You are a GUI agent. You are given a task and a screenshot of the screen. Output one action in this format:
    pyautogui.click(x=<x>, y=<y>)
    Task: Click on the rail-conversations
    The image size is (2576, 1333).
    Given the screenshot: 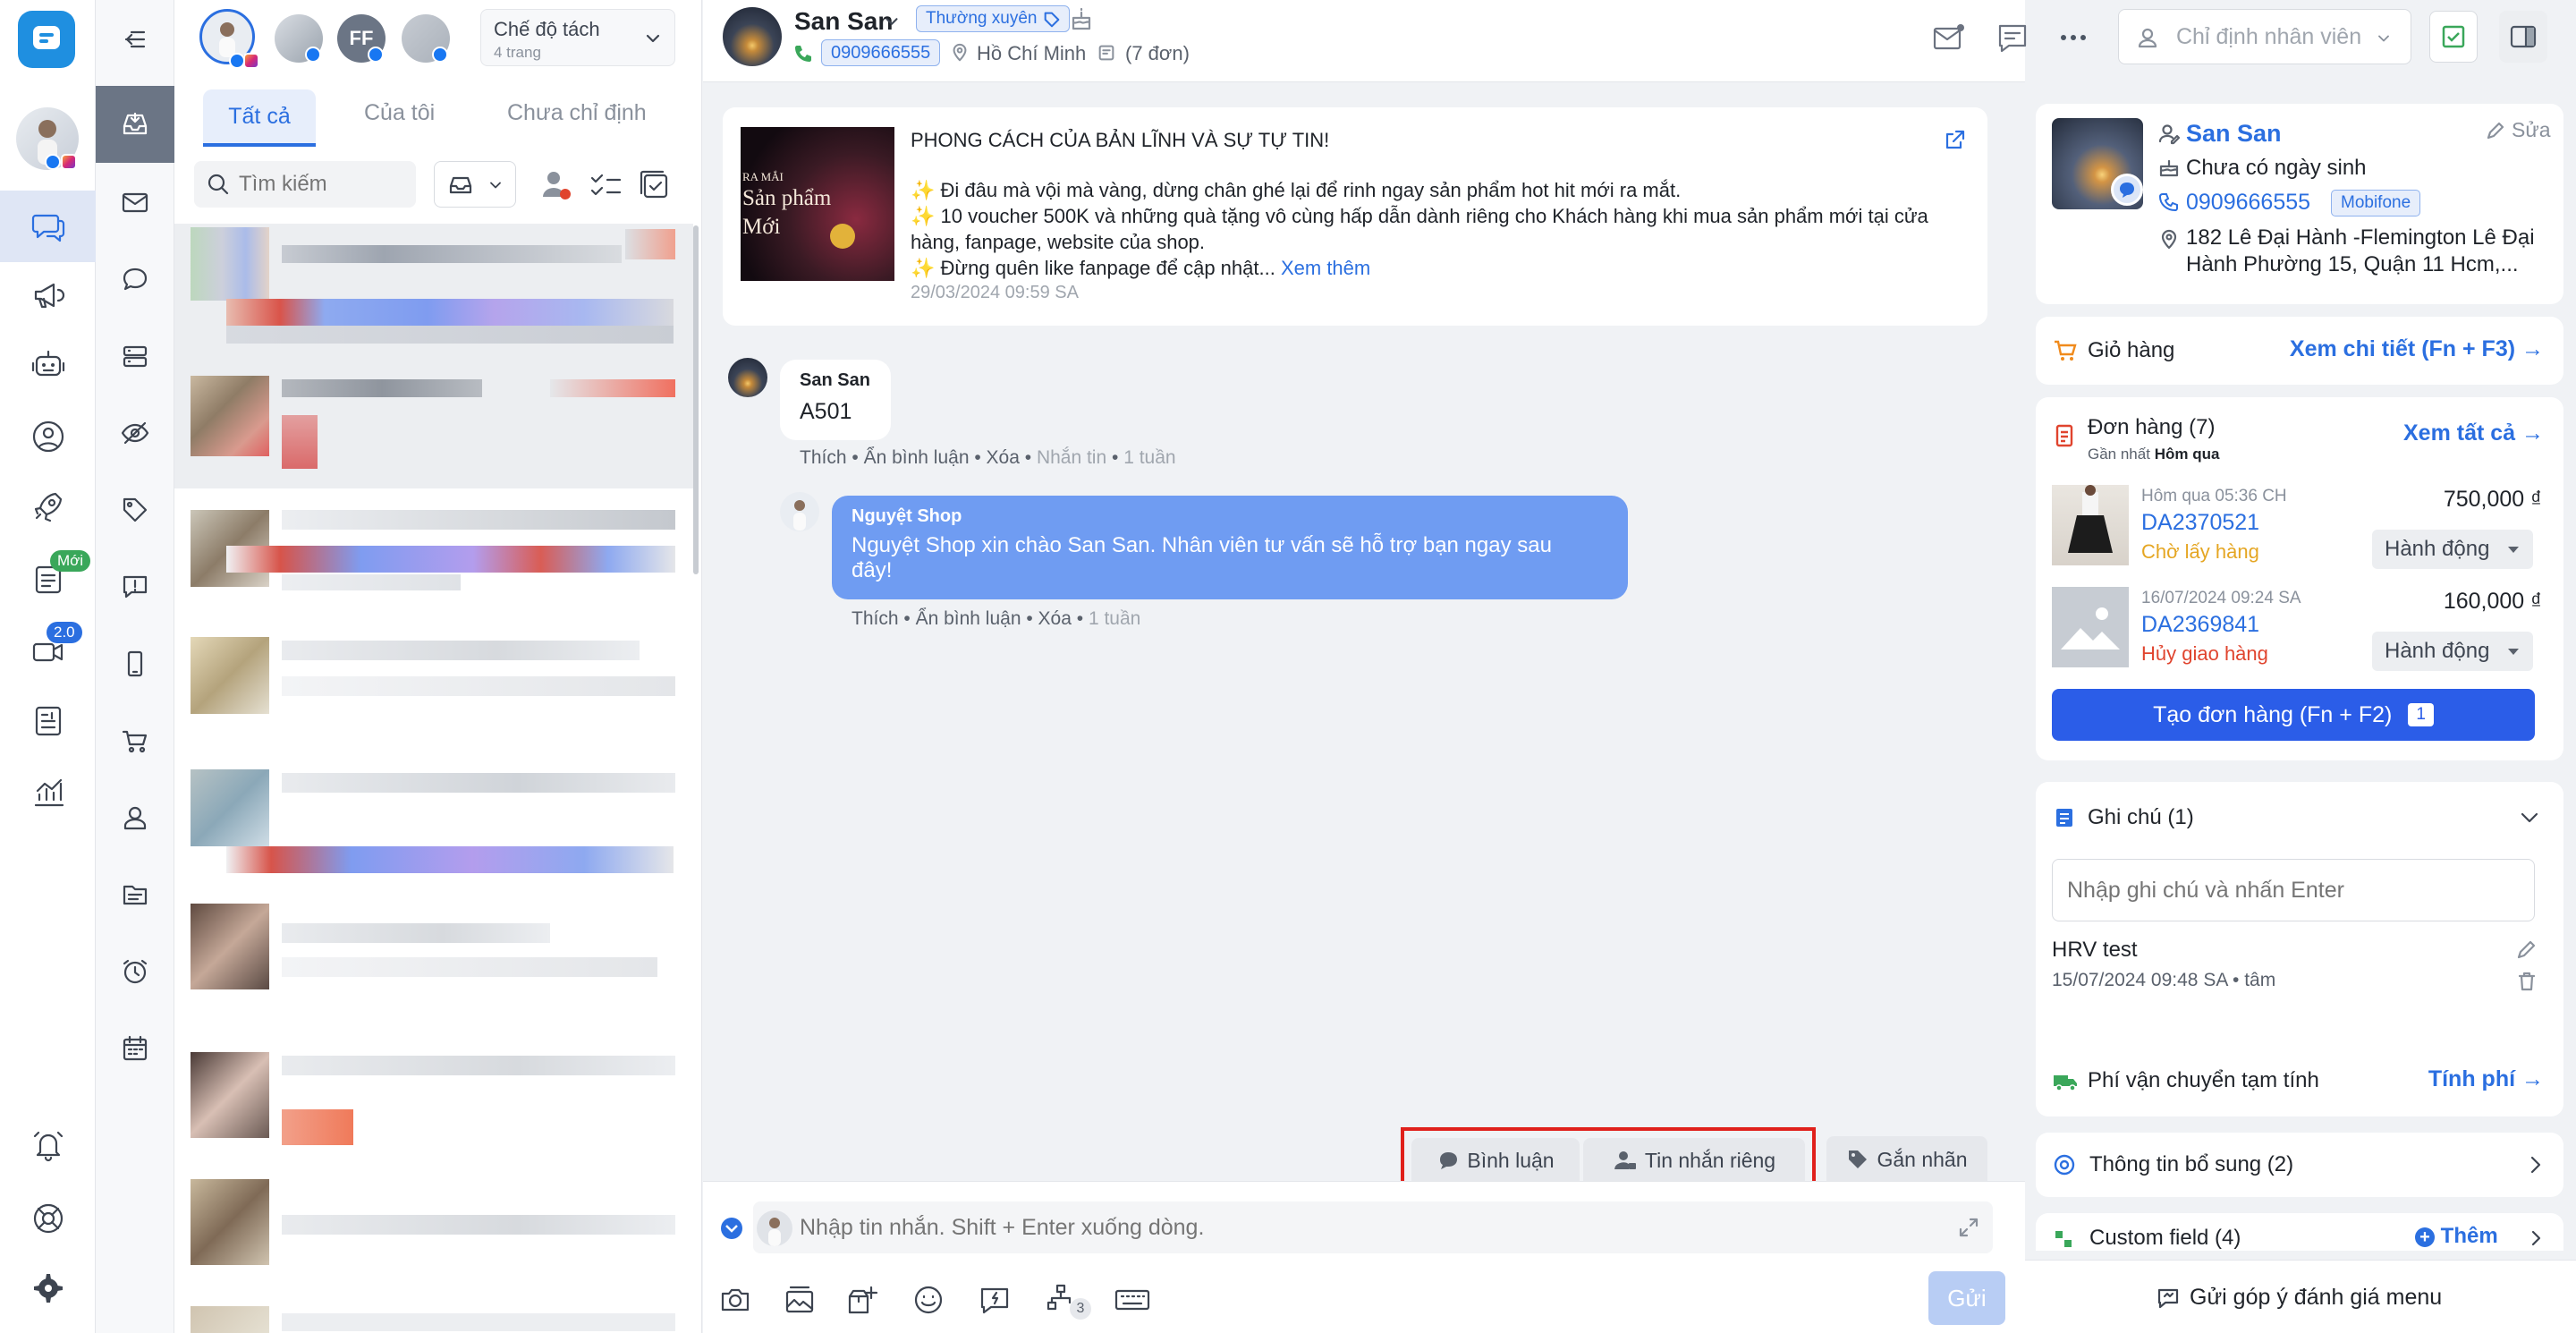 What is the action you would take?
    pyautogui.click(x=48, y=226)
    